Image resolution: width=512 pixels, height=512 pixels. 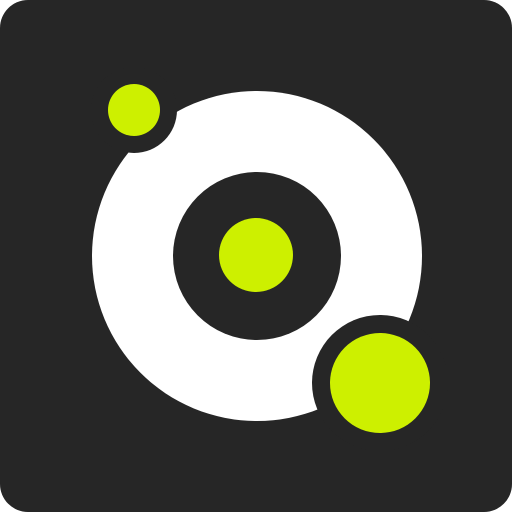 What do you see at coordinates (134, 110) in the screenshot?
I see `small-orbit-dot` at bounding box center [134, 110].